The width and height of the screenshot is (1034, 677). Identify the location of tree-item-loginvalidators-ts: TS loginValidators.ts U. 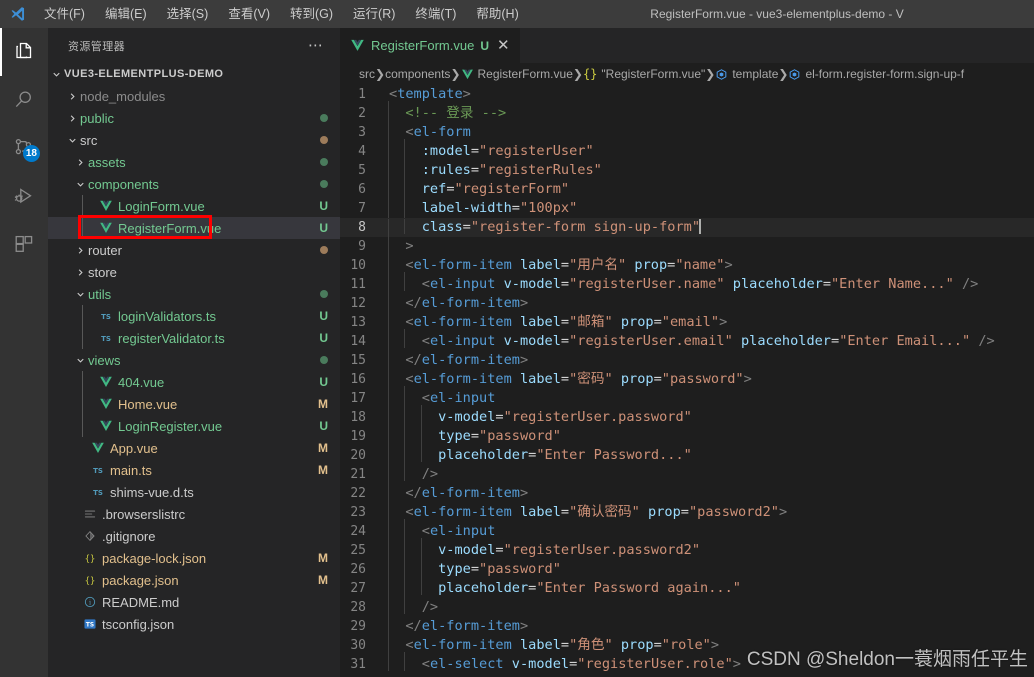
(194, 316).